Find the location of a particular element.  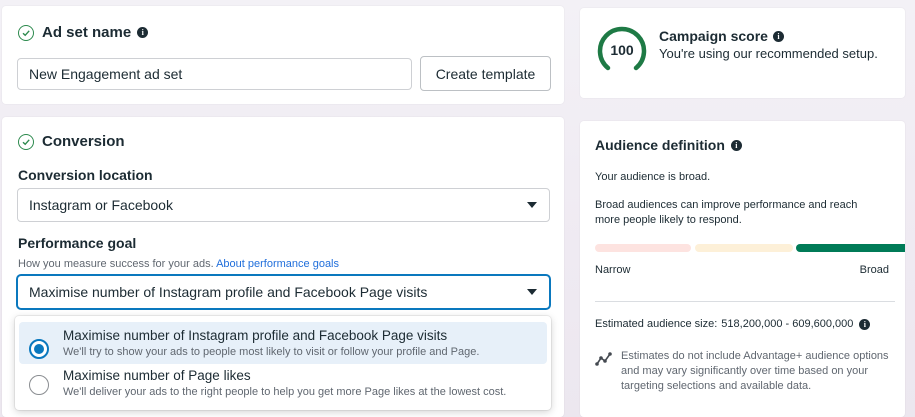

ad-set-name-input: New Engagement ad set is located at coordinates (214, 74).